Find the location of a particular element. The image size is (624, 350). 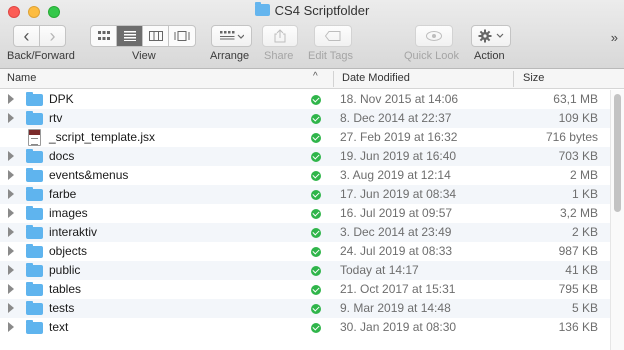

file-size: 2 KB is located at coordinates (584, 232).